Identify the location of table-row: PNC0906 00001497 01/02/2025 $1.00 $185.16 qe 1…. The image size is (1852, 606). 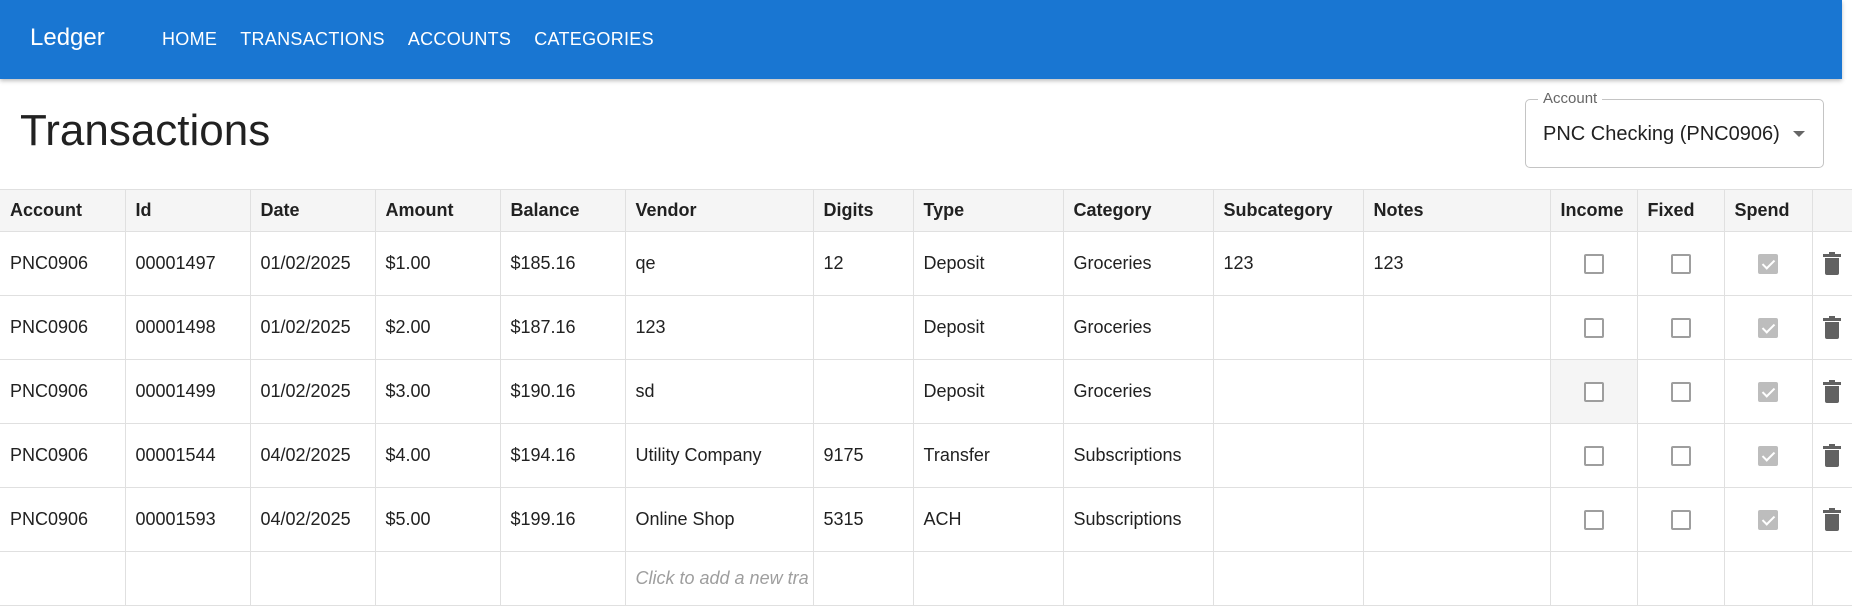
(926, 263).